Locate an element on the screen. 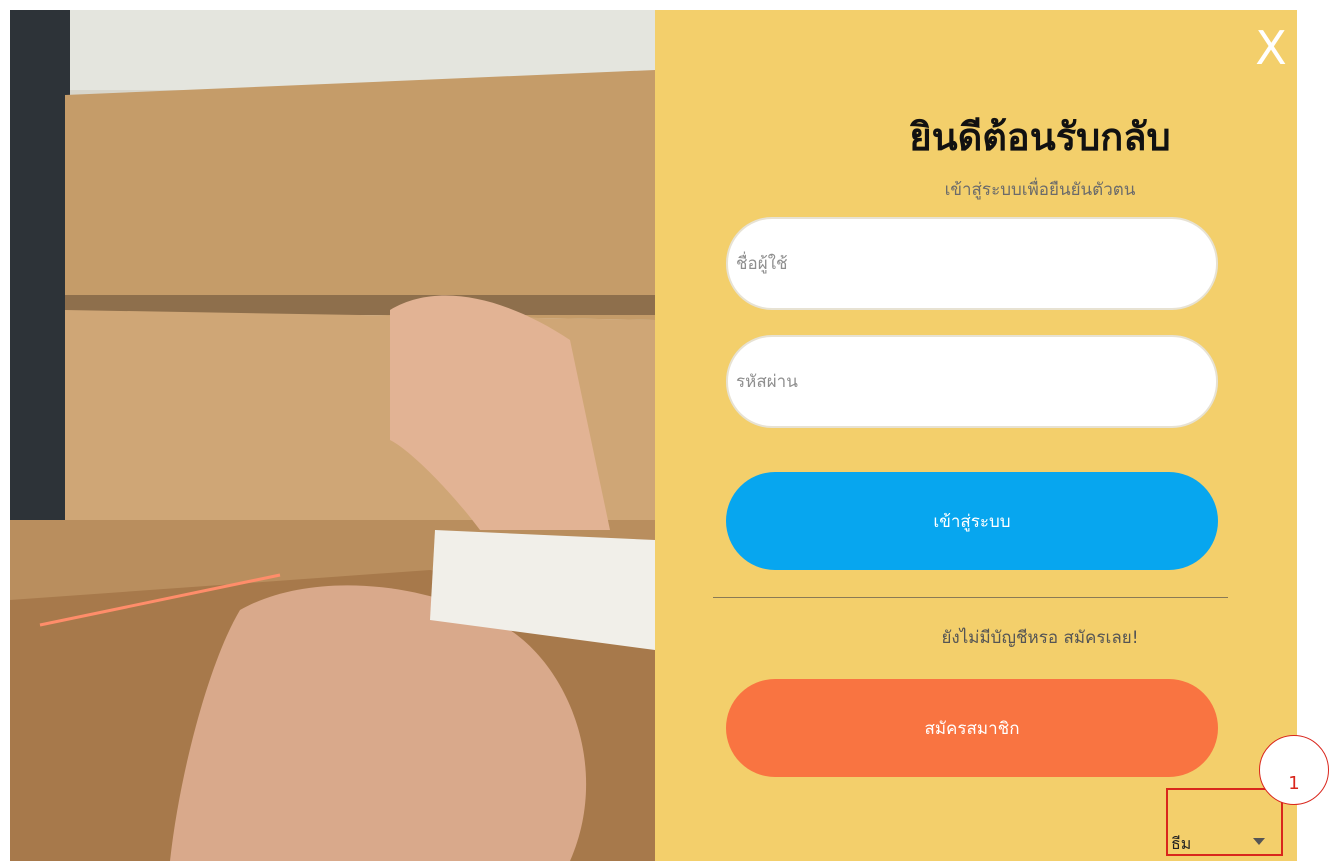  login-button: เข้าสู่ระบบ is located at coordinates (972, 521).